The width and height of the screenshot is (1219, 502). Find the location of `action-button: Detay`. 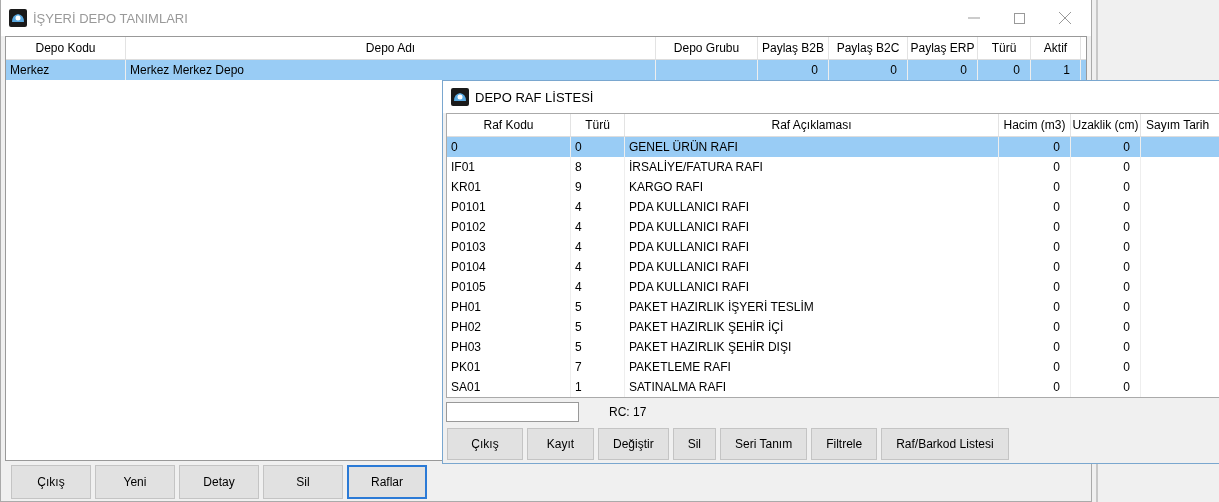

action-button: Detay is located at coordinates (219, 482).